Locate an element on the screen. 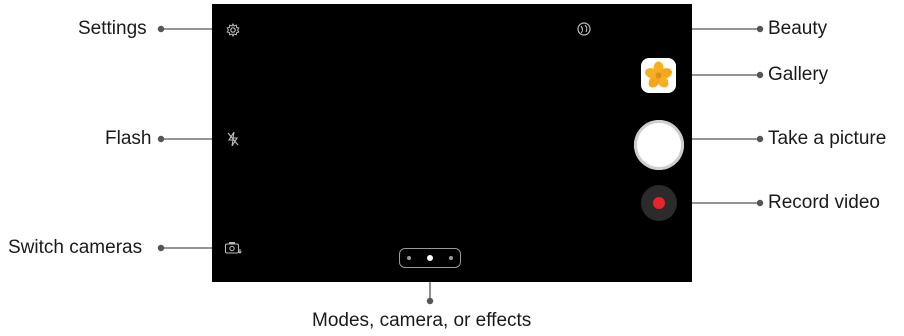 Image resolution: width=904 pixels, height=336 pixels. take-picture-button is located at coordinates (659, 145).